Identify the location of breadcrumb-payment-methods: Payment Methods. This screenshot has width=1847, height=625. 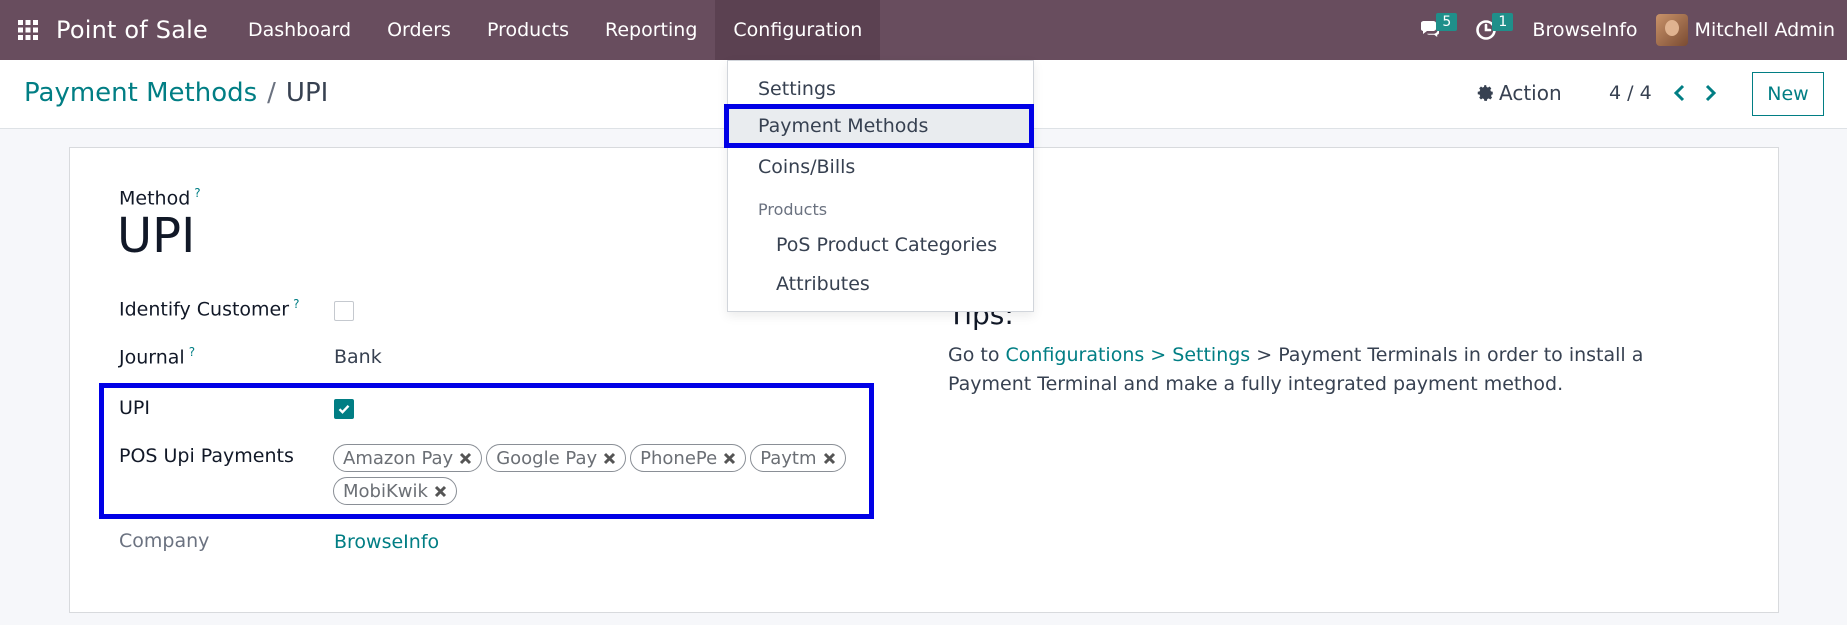
(140, 93).